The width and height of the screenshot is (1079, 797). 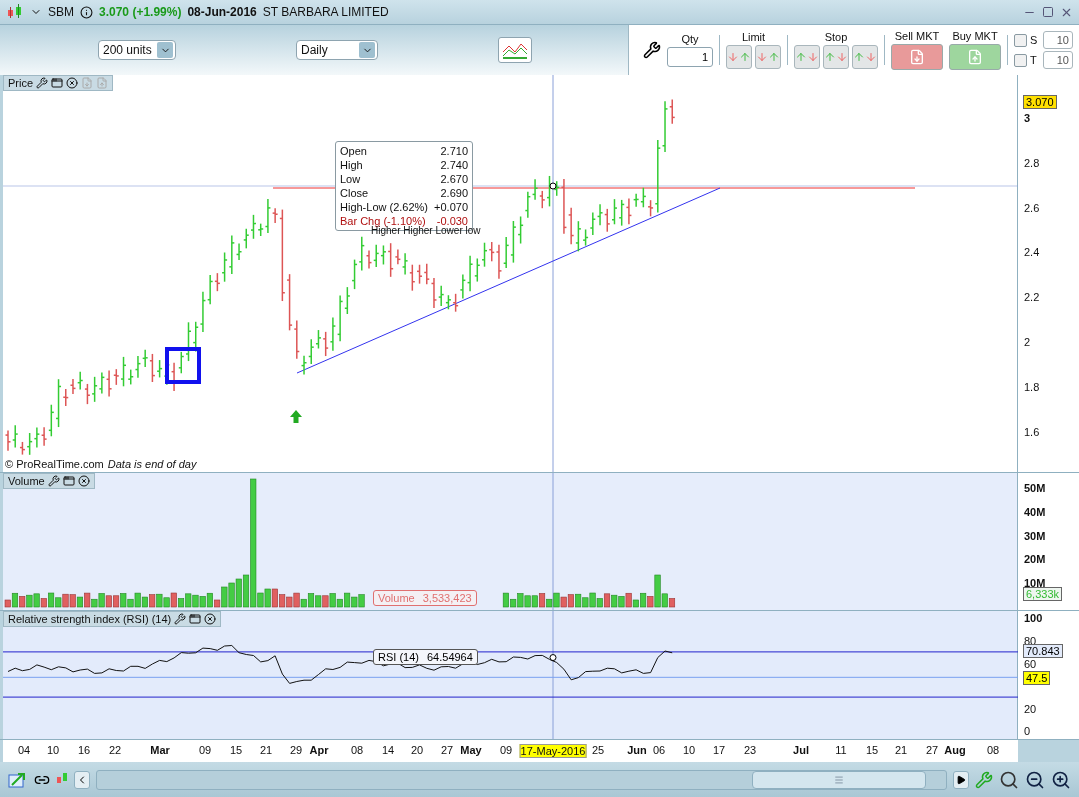 I want to click on chart-export-icon, so click(x=18, y=779).